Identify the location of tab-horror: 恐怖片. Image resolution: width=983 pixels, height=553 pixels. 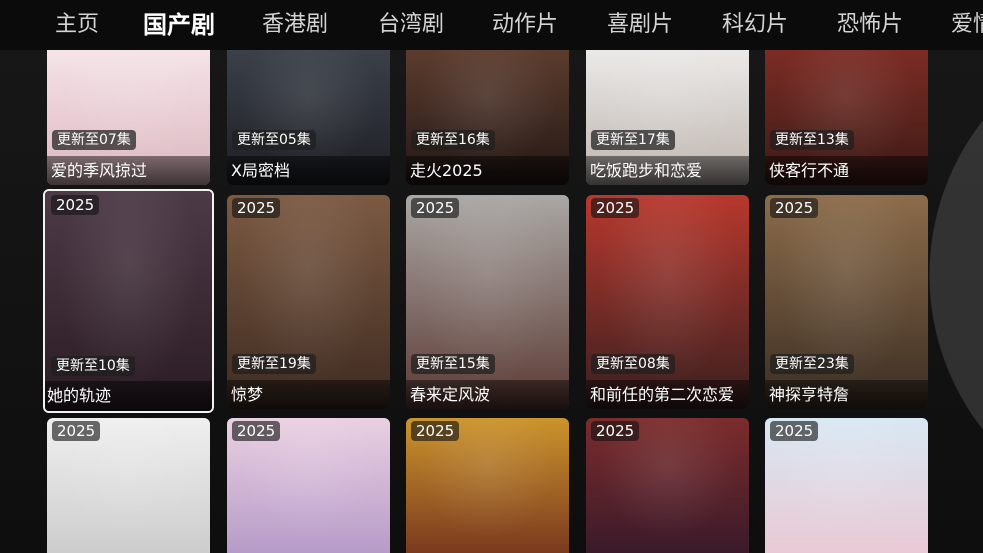
(870, 25).